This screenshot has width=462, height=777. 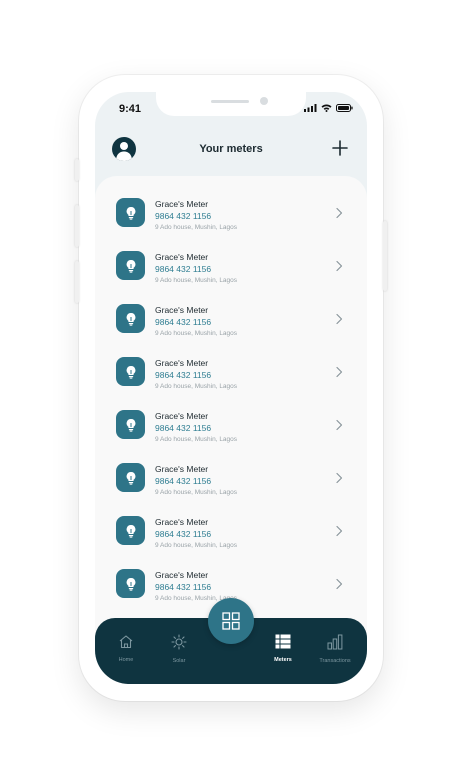 I want to click on nav-meters: Meters, so click(x=283, y=648).